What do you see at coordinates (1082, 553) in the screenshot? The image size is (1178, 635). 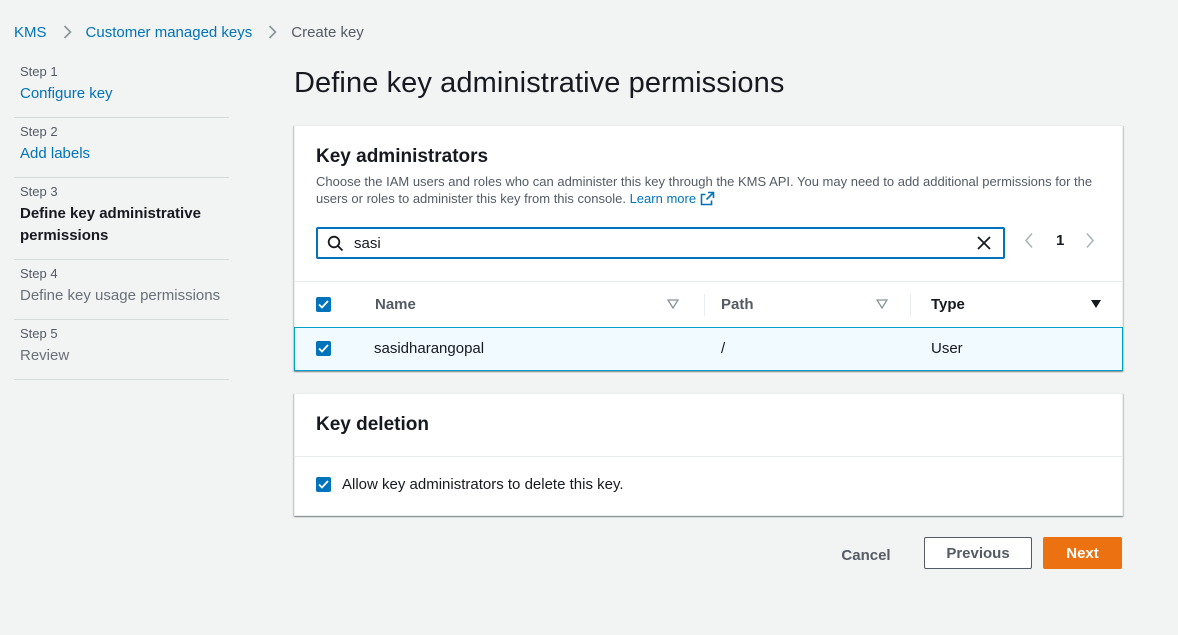 I see `next-button: Next` at bounding box center [1082, 553].